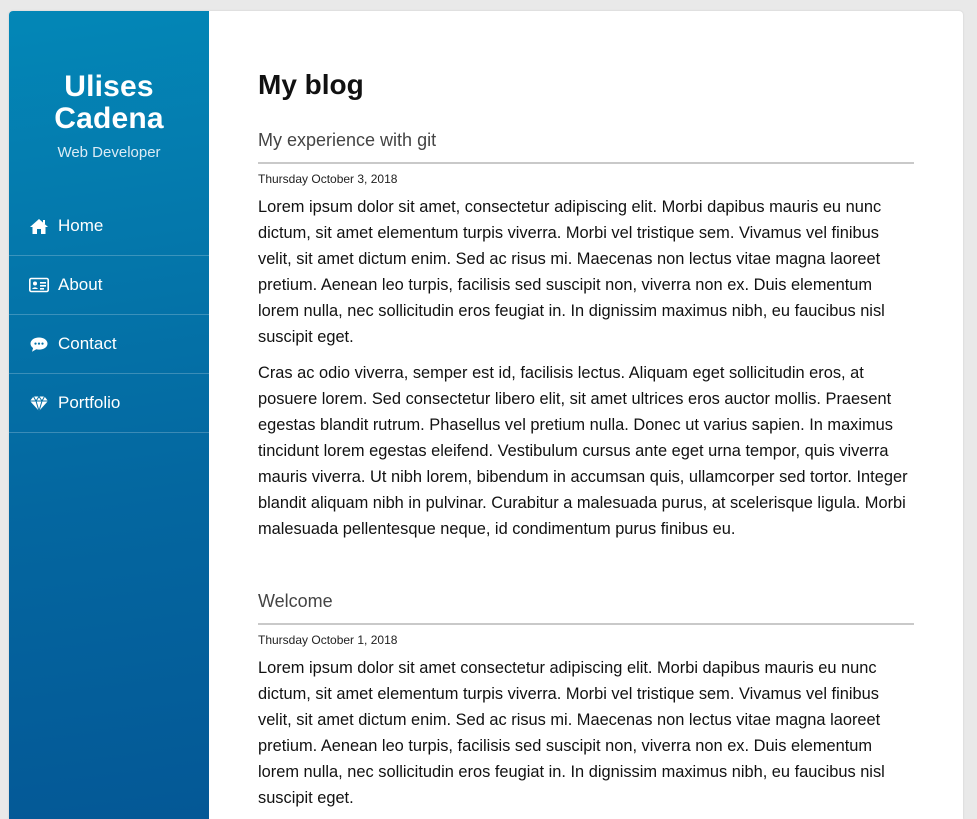 The height and width of the screenshot is (819, 977). I want to click on brand: Ulises Cadena Web Developer, so click(109, 86).